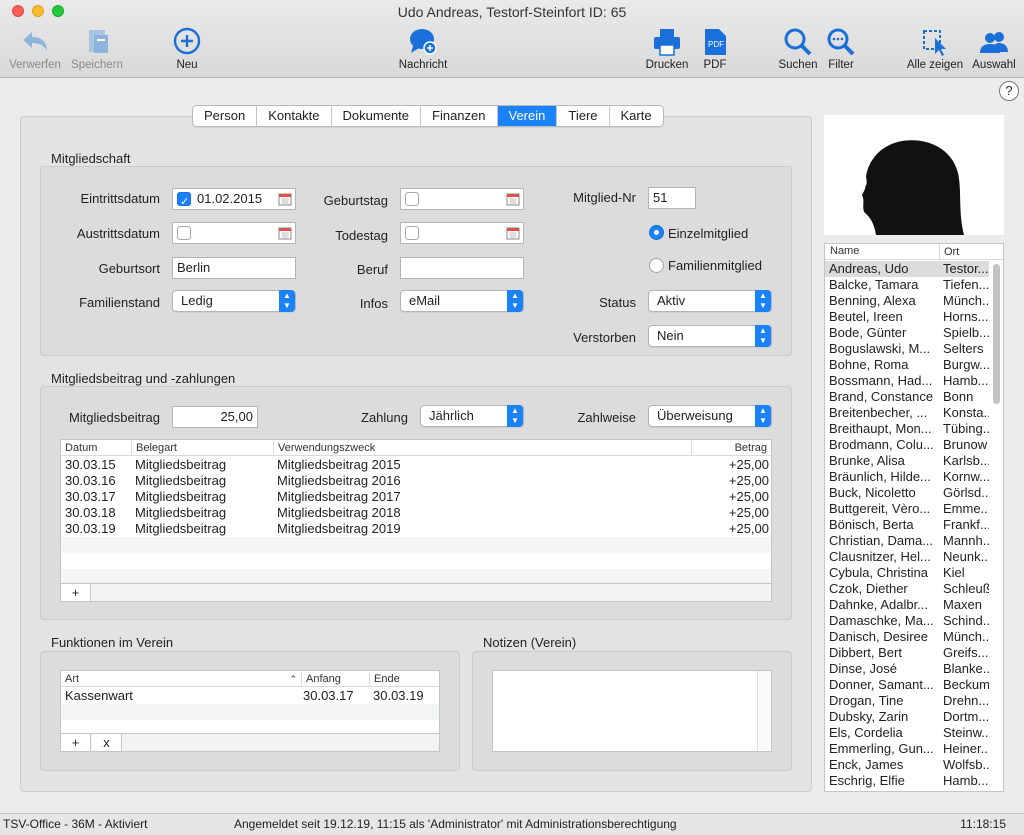  What do you see at coordinates (907, 349) in the screenshot?
I see `list-item: Boguslawski, M... Selters` at bounding box center [907, 349].